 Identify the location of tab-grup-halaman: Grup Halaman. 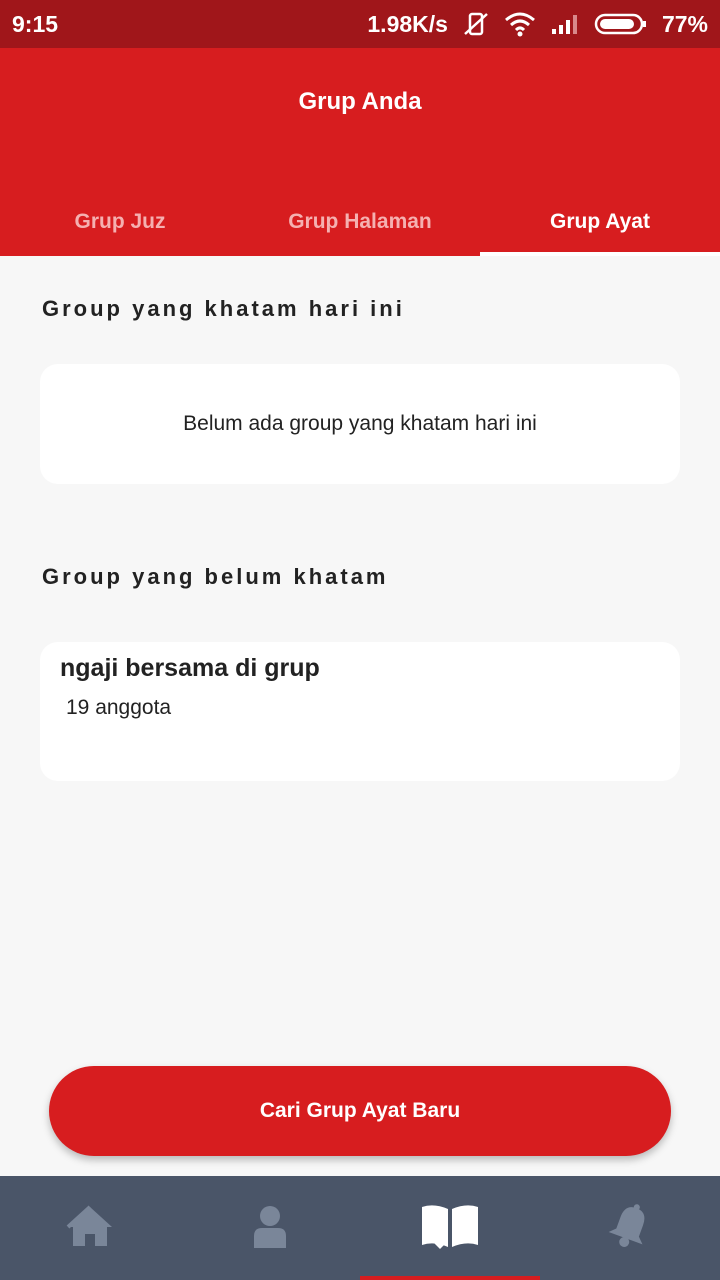
(360, 222).